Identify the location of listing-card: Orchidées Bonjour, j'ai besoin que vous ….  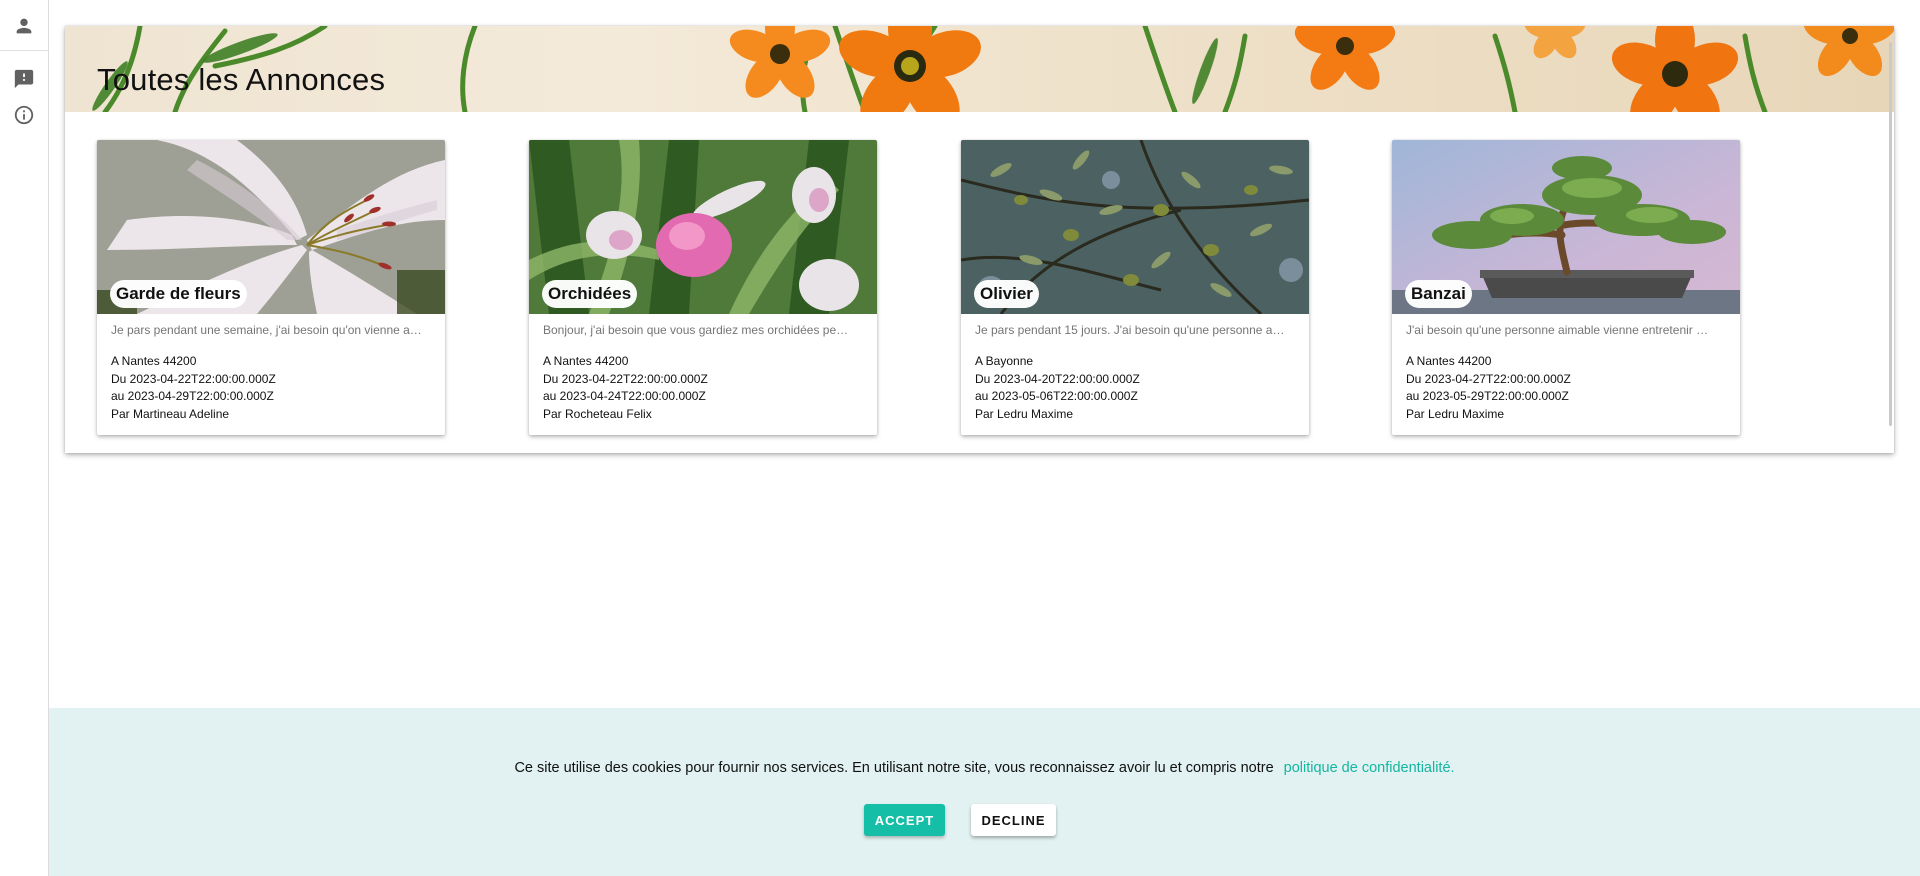
(703, 287).